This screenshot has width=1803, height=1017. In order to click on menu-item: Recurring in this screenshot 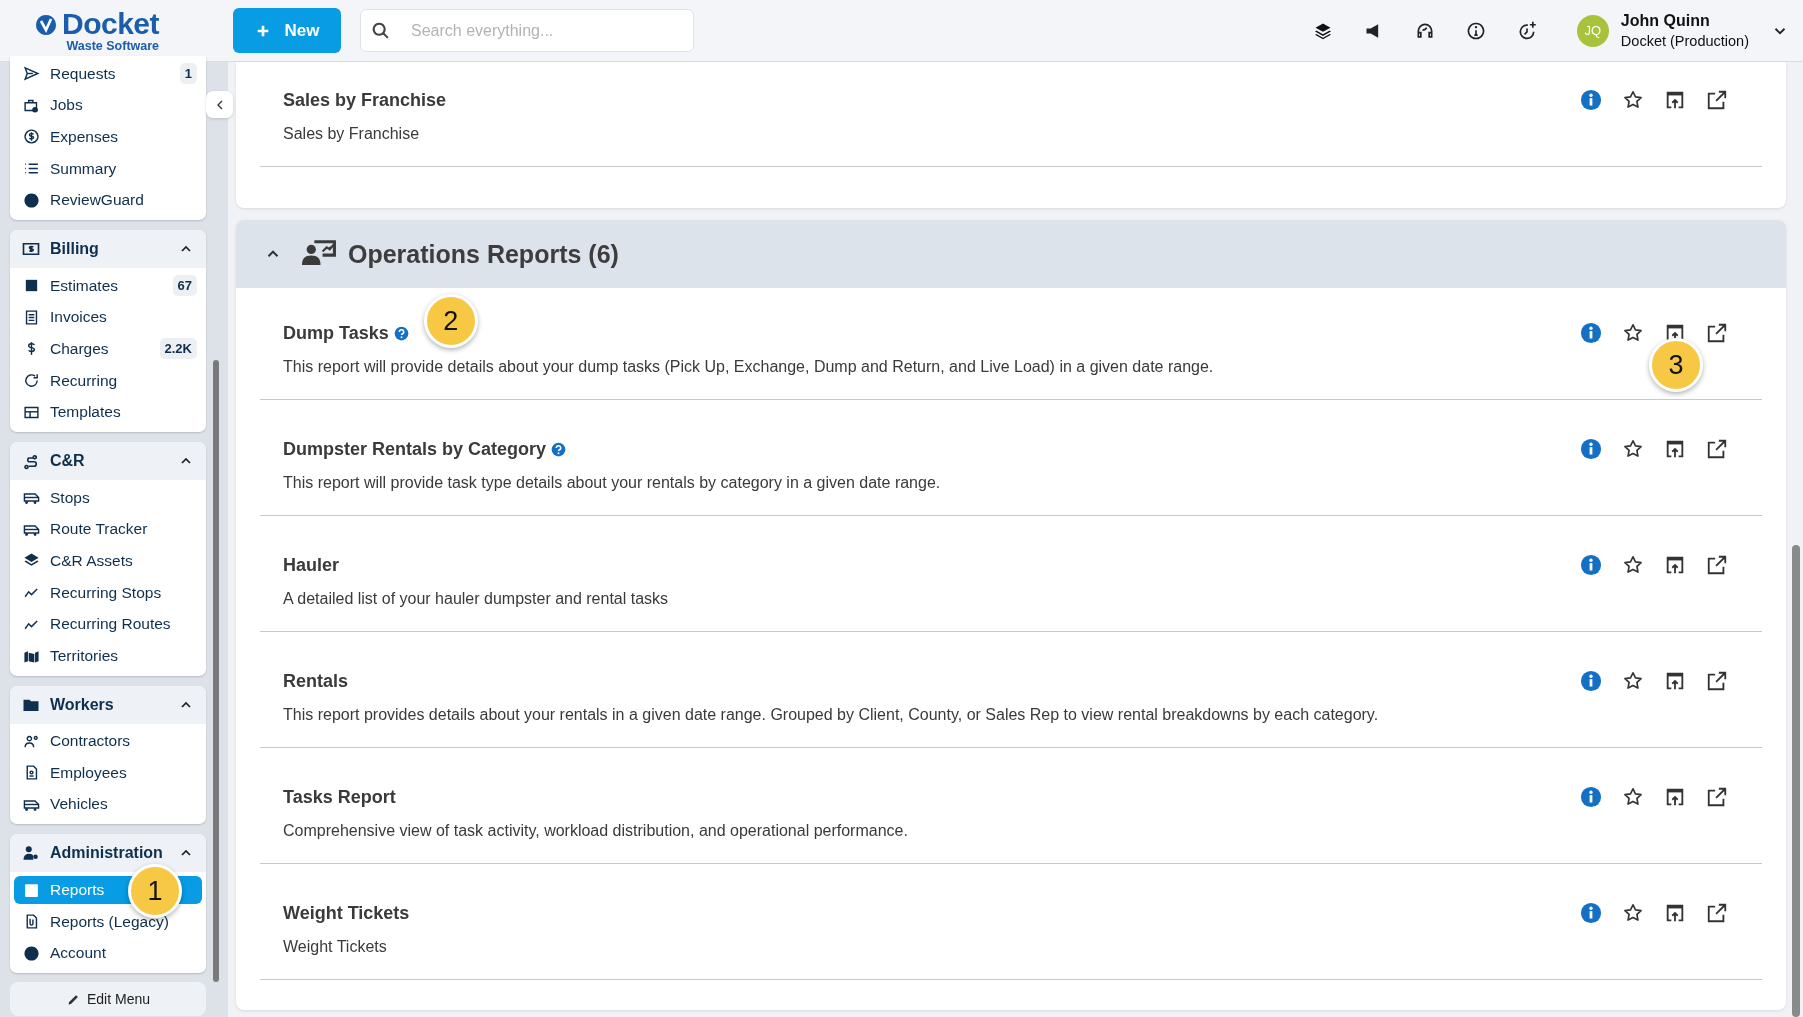, I will do `click(108, 380)`.